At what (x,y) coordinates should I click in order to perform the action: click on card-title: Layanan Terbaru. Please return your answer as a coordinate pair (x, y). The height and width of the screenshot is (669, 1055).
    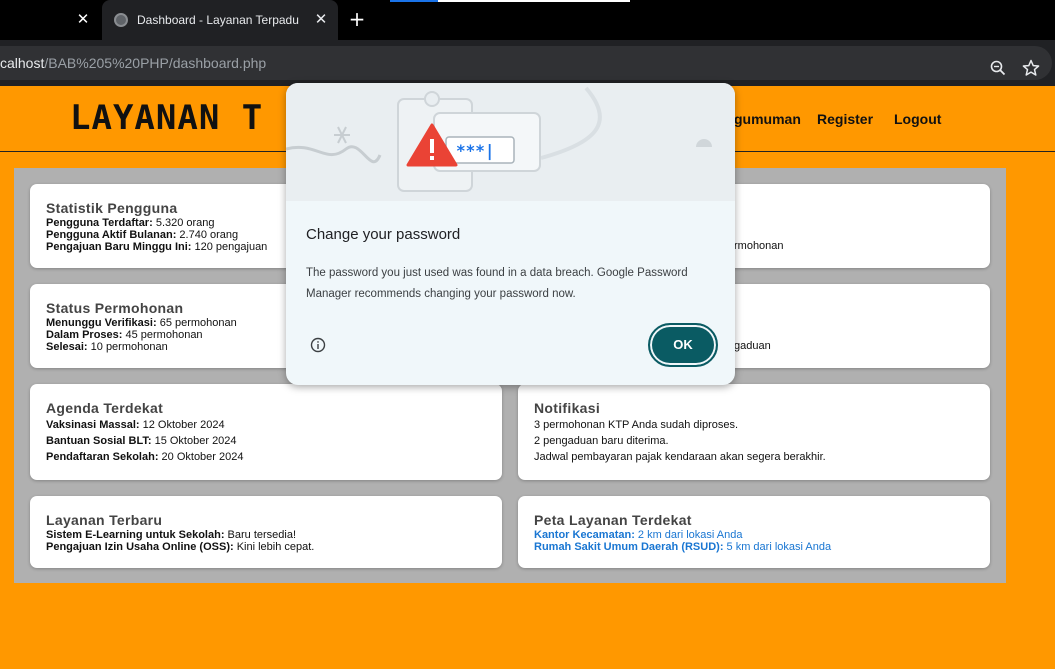
    Looking at the image, I should click on (104, 520).